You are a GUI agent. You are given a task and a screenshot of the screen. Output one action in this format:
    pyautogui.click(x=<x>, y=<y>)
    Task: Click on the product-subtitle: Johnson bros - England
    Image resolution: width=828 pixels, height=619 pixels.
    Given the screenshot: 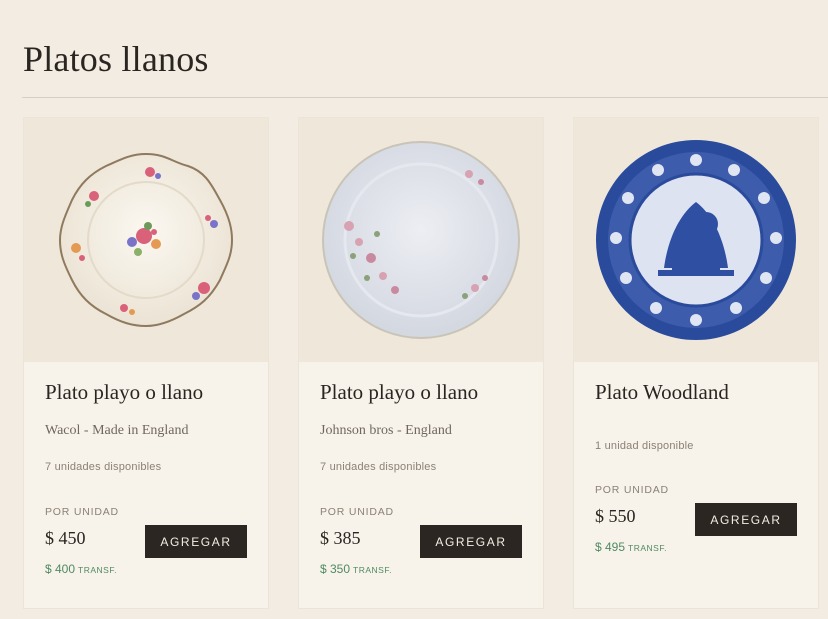 What is the action you would take?
    pyautogui.click(x=386, y=430)
    